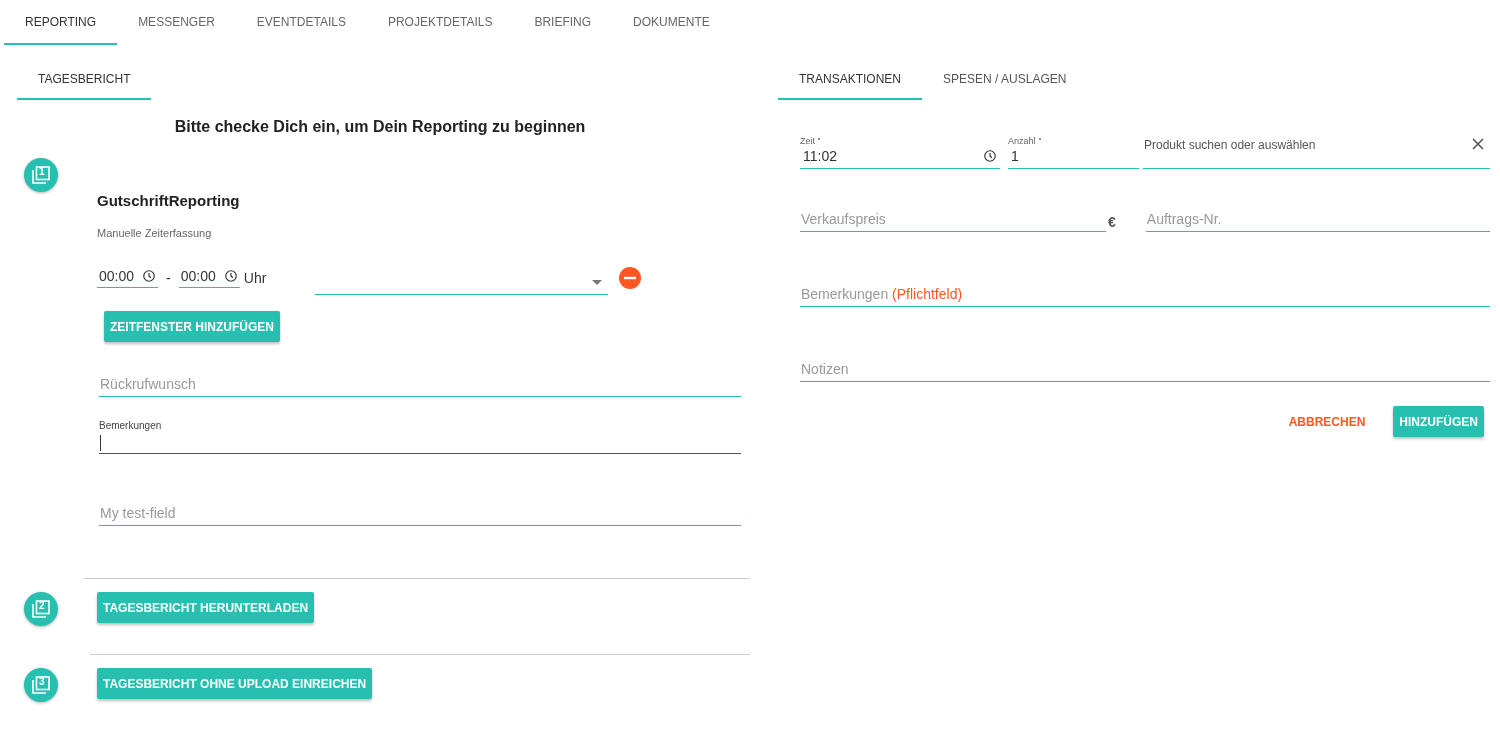 The height and width of the screenshot is (746, 1500). I want to click on nav-tab: BRIEFING, so click(563, 22).